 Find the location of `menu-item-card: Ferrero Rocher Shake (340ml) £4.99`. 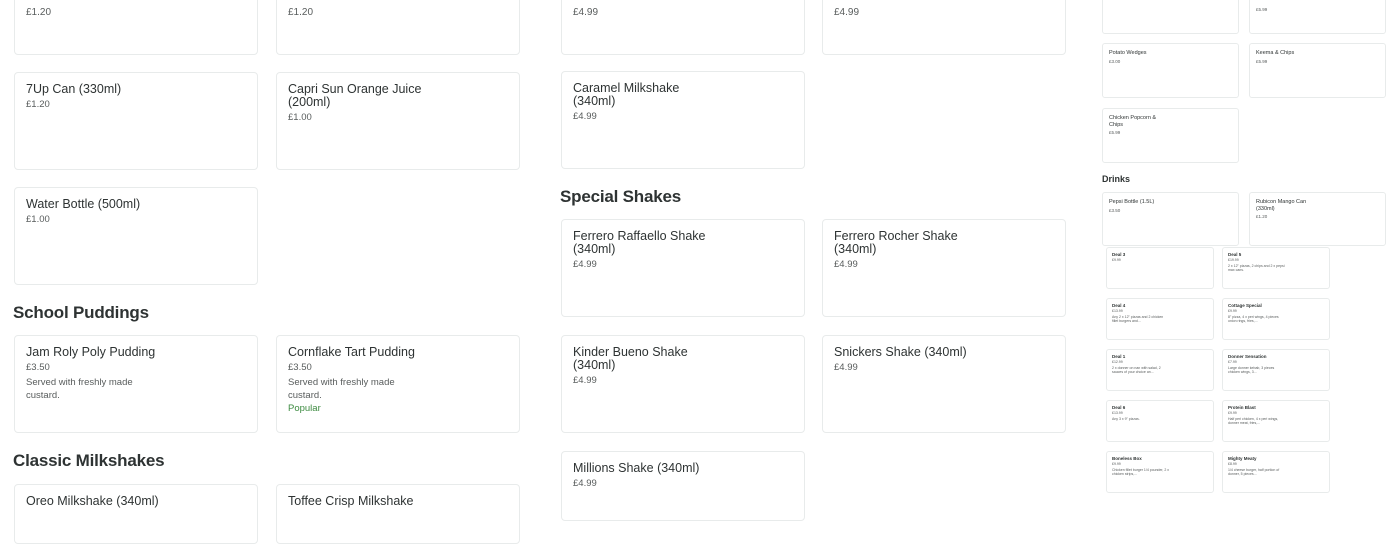

menu-item-card: Ferrero Rocher Shake (340ml) £4.99 is located at coordinates (944, 268).